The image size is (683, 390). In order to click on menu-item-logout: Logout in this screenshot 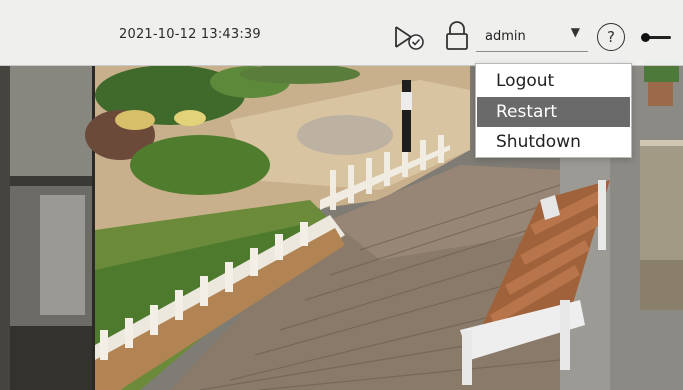, I will do `click(553, 81)`.